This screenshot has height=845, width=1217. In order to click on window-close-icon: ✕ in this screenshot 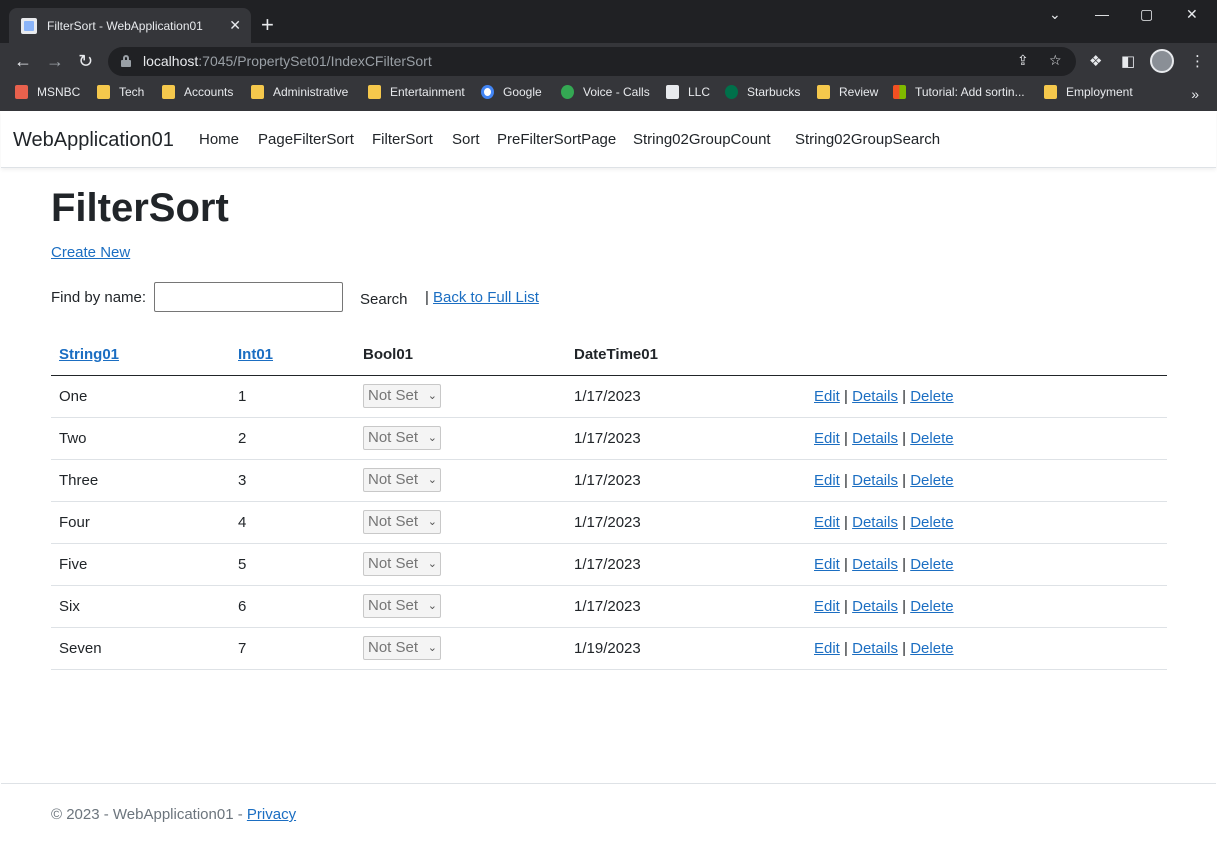, I will do `click(1192, 14)`.